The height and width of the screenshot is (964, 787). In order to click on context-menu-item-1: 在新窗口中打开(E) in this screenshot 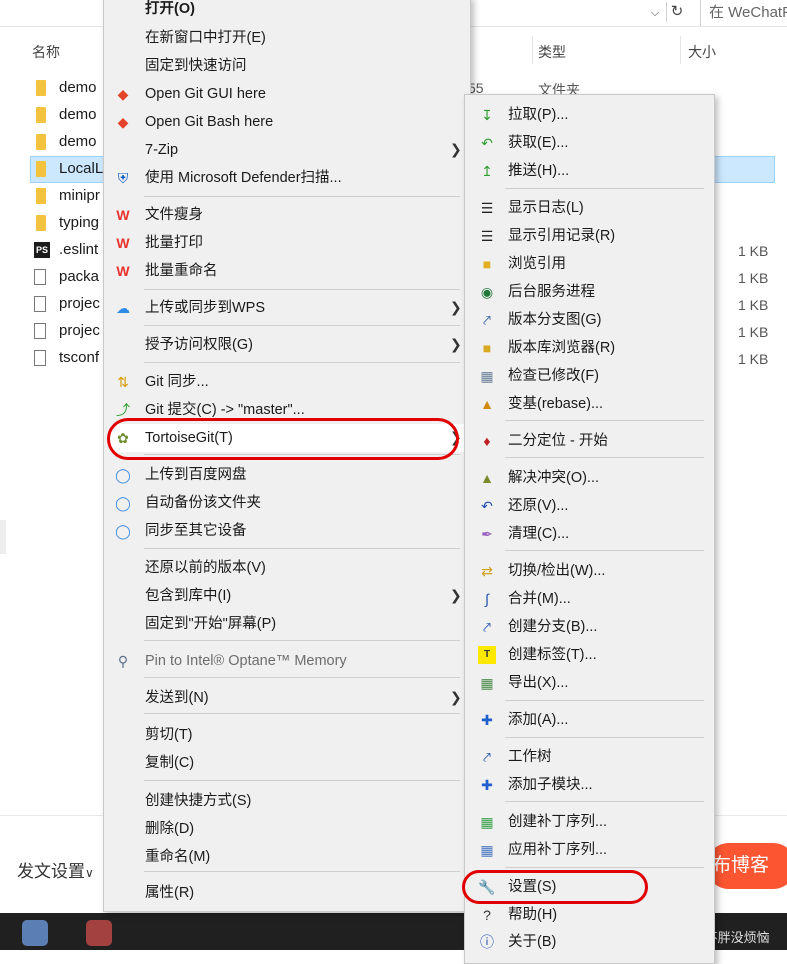, I will do `click(205, 38)`.